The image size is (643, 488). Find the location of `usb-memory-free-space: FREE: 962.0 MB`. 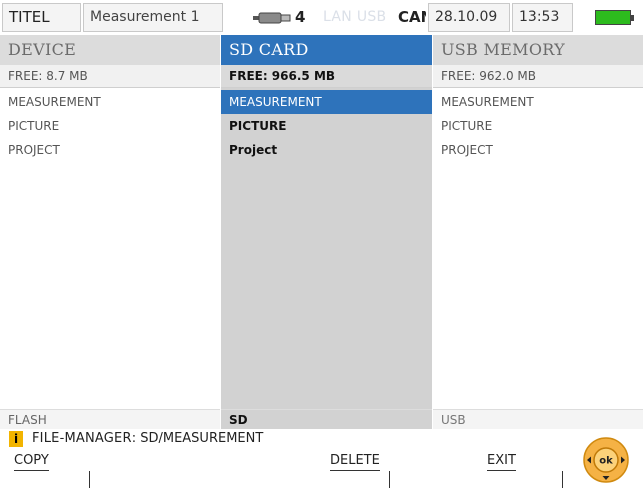

usb-memory-free-space: FREE: 962.0 MB is located at coordinates (538, 76).